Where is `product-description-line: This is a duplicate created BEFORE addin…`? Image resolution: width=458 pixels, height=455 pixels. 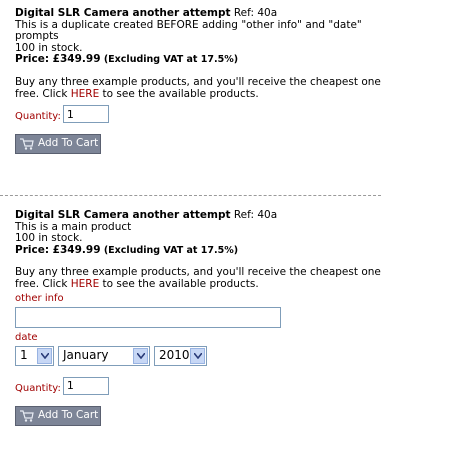 product-description-line: This is a duplicate created BEFORE addin… is located at coordinates (188, 24).